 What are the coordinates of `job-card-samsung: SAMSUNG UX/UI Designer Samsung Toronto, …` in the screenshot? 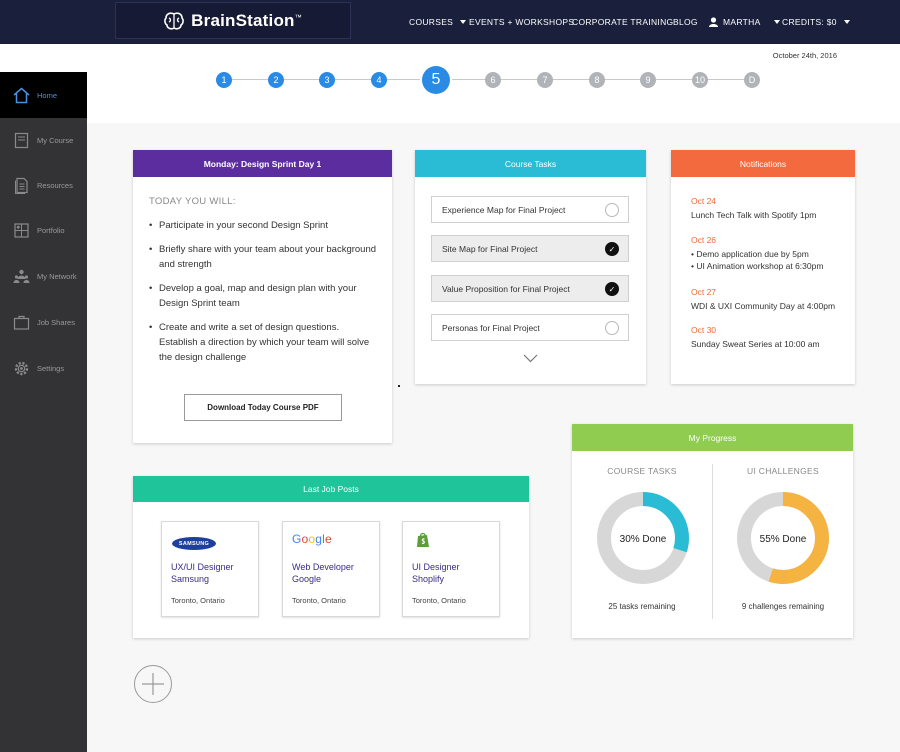 It's located at (210, 569).